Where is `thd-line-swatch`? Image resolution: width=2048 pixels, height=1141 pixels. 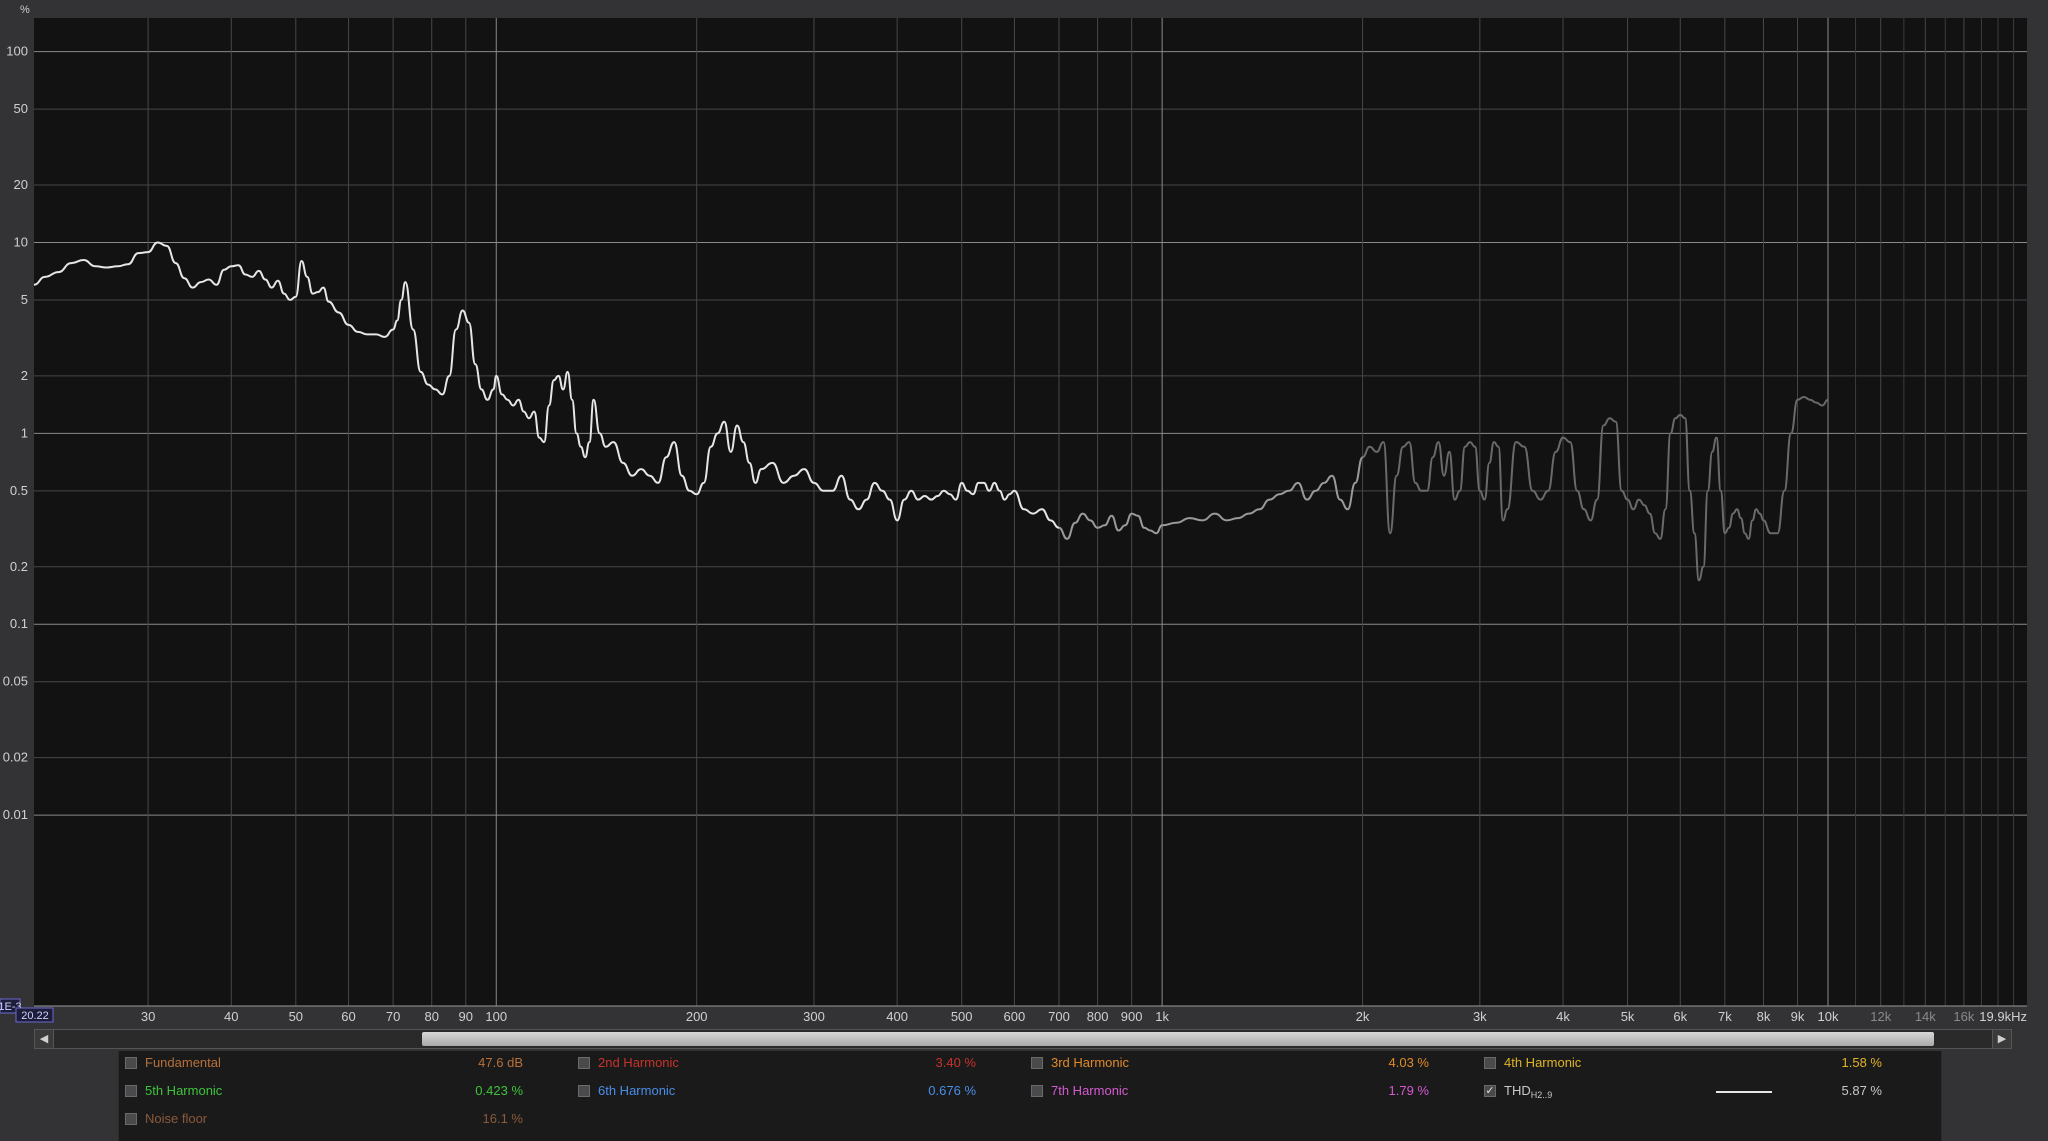
thd-line-swatch is located at coordinates (1744, 1092).